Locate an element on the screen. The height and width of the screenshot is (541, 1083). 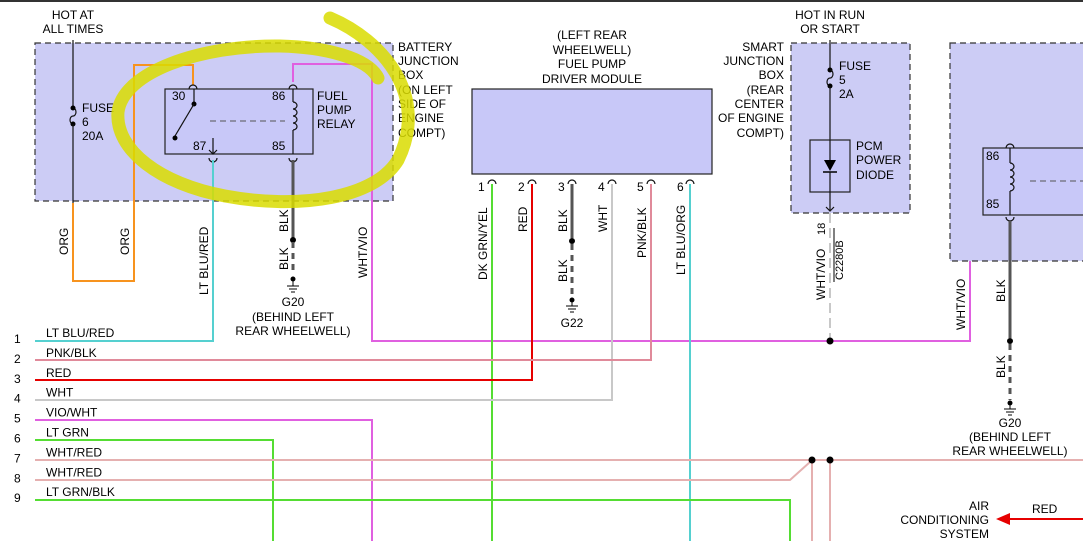
svg-text: CONDITIONING is located at coordinates (944, 520).